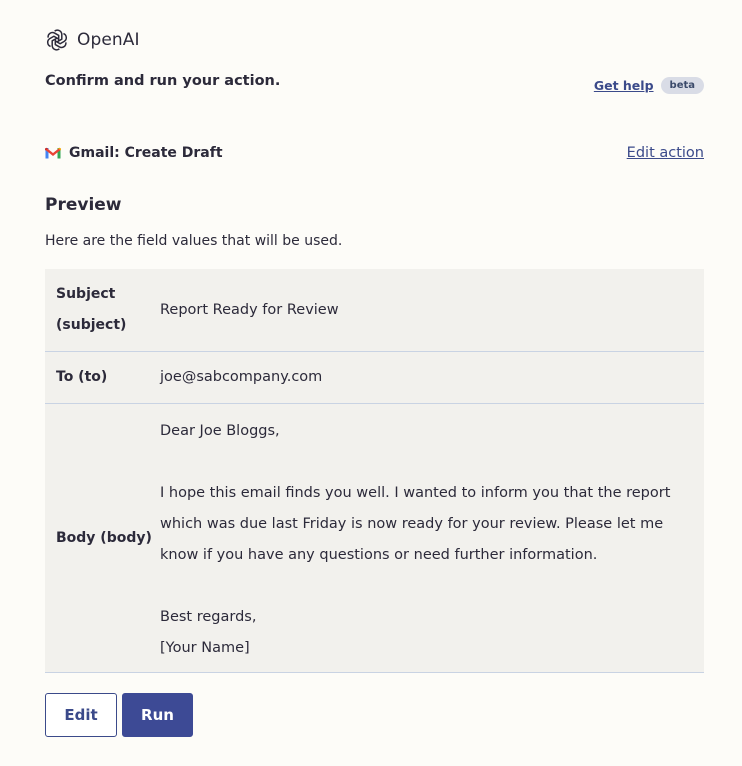 This screenshot has height=766, width=742. What do you see at coordinates (241, 377) in the screenshot?
I see `field-value: joe@sabcompany.com` at bounding box center [241, 377].